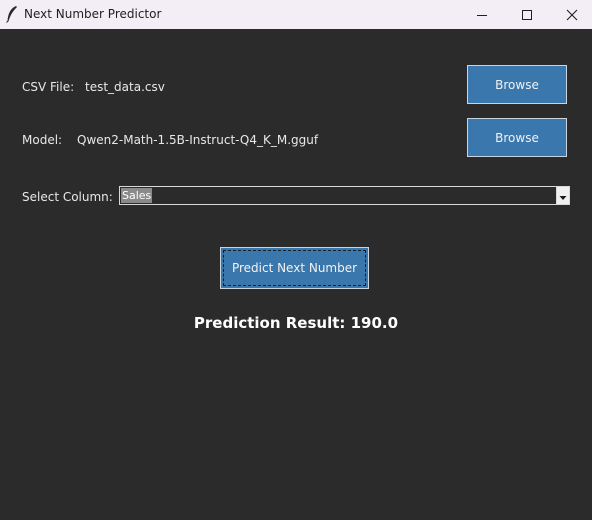  Describe the element at coordinates (93, 14) in the screenshot. I see `window-title: Next Number Predictor` at that location.